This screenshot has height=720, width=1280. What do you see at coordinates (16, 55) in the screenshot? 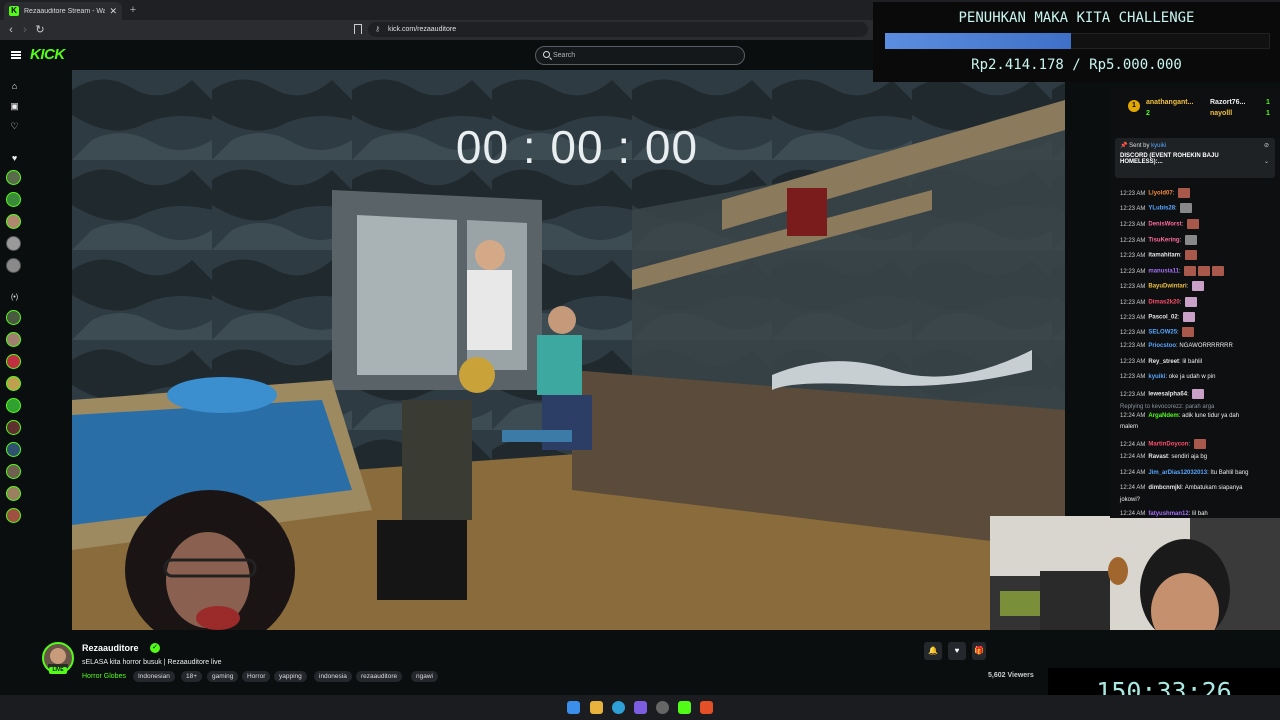
I see `menu-icon` at bounding box center [16, 55].